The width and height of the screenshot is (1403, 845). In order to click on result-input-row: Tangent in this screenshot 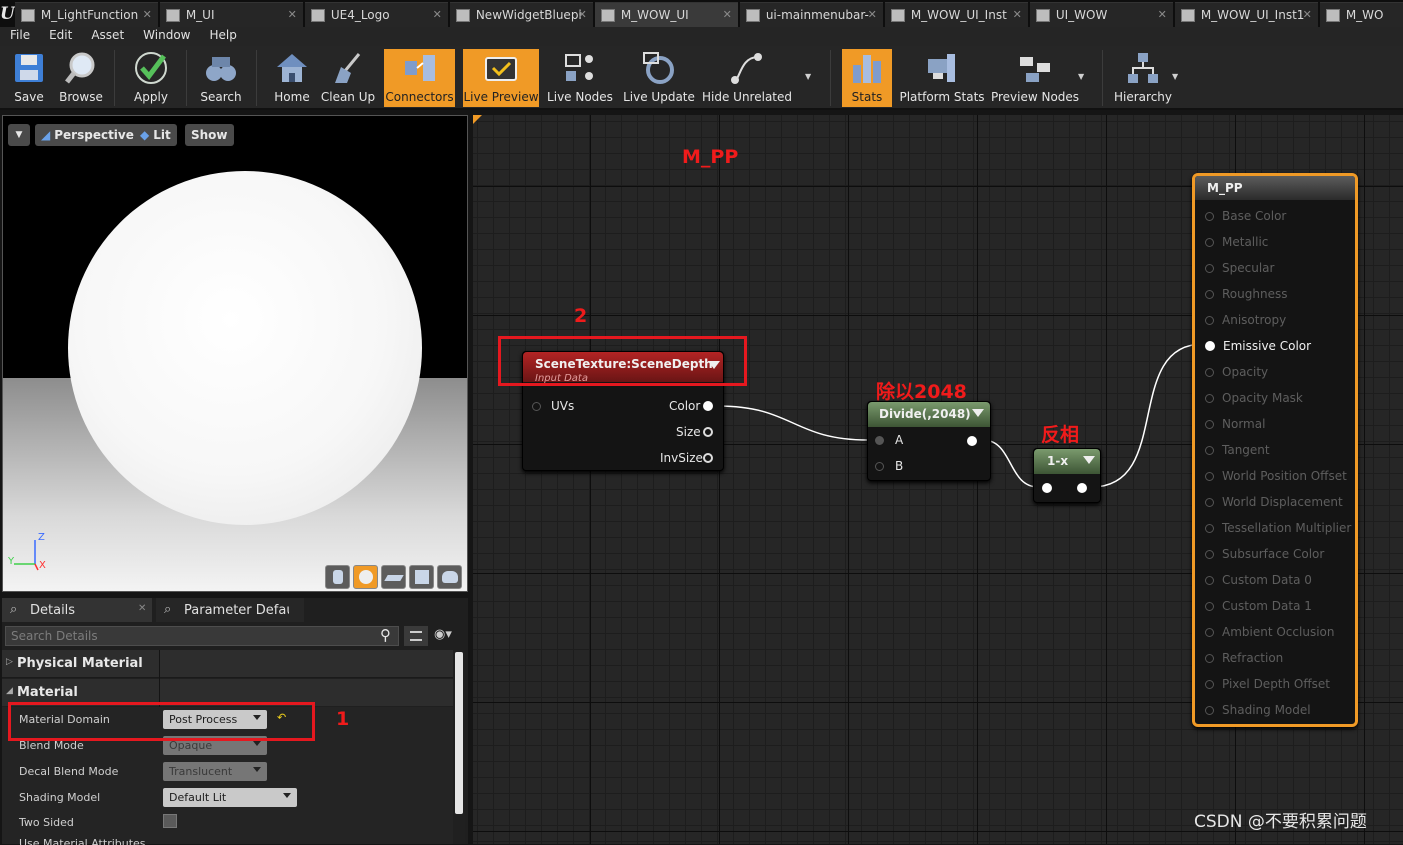, I will do `click(1237, 450)`.